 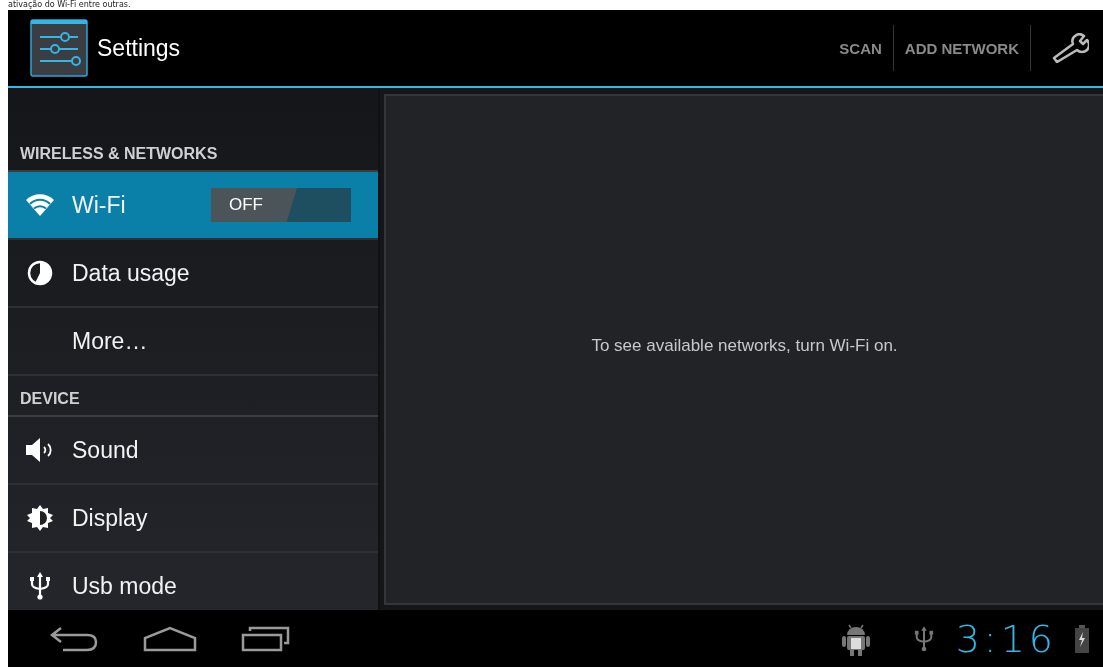 I want to click on back-icon, so click(x=74, y=638).